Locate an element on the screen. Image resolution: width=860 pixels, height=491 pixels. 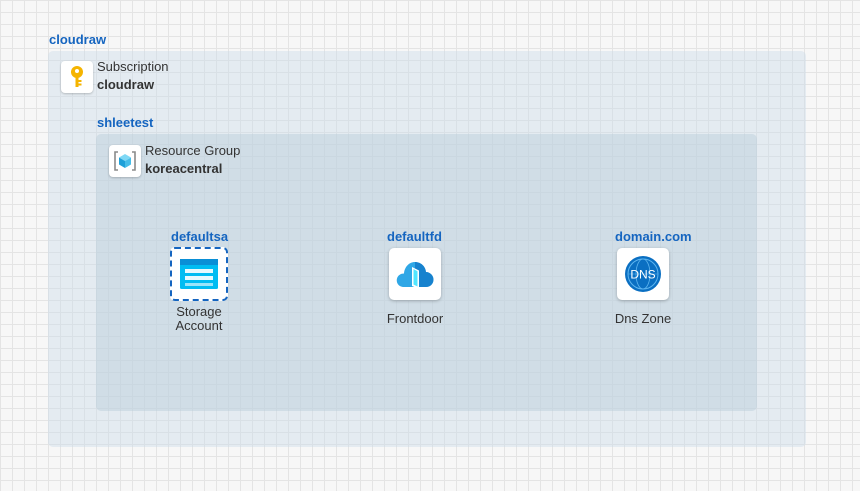
subscription-key-tile is located at coordinates (77, 77).